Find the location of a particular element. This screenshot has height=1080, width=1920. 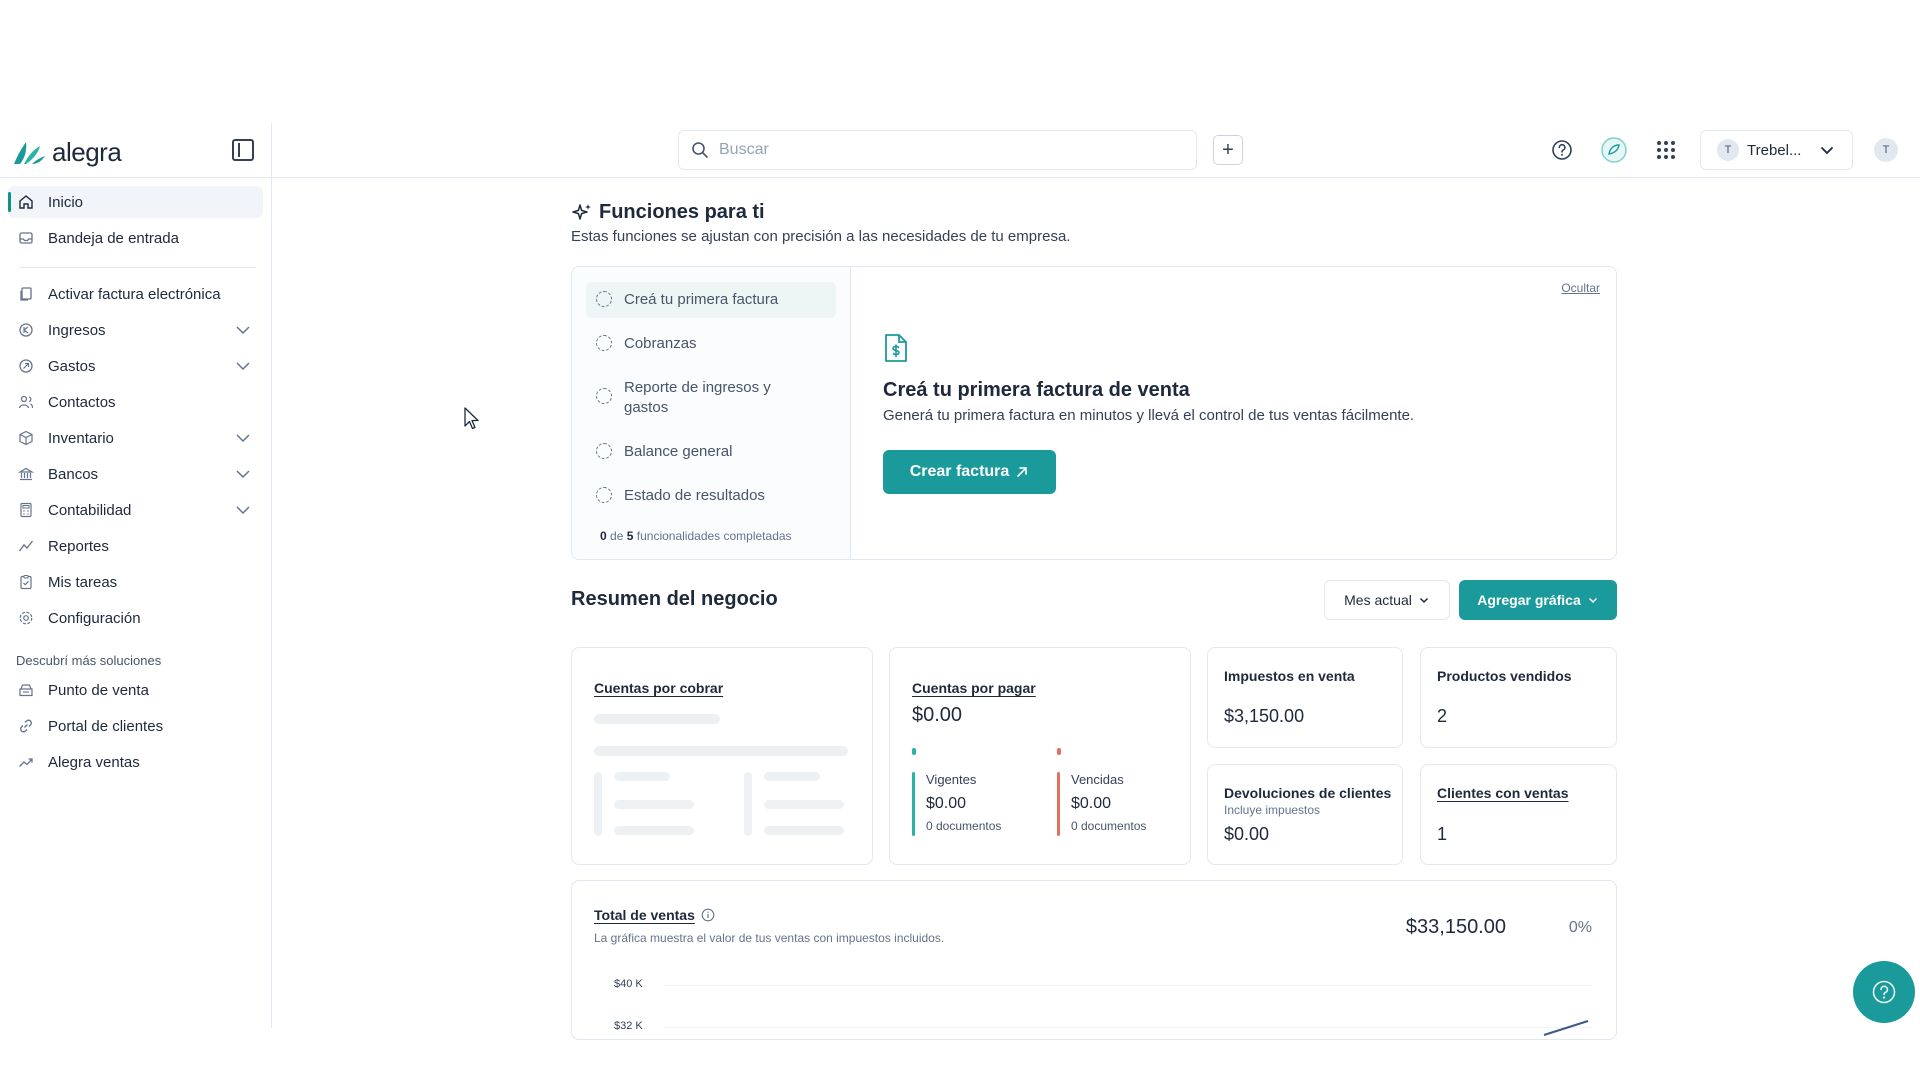

vigentes-label: Vigentes is located at coordinates (951, 779).